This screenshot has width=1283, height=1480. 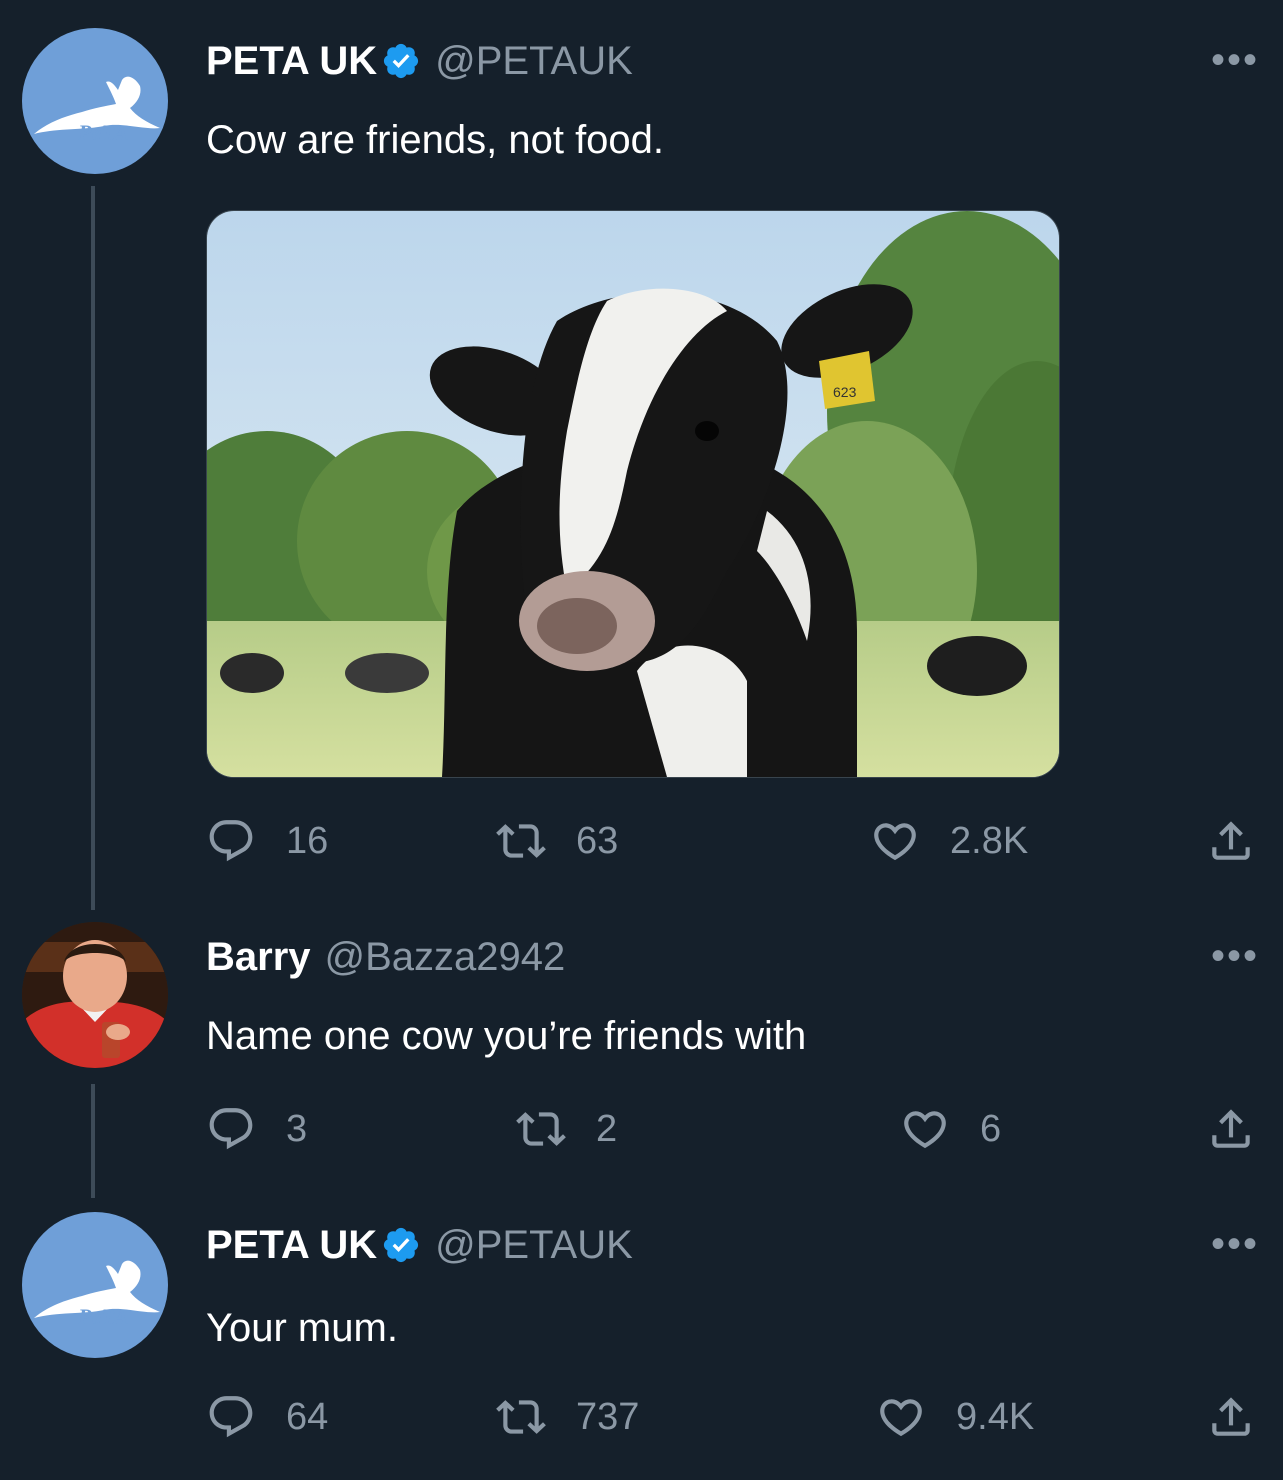 I want to click on retweet-count: 737, so click(x=608, y=1416).